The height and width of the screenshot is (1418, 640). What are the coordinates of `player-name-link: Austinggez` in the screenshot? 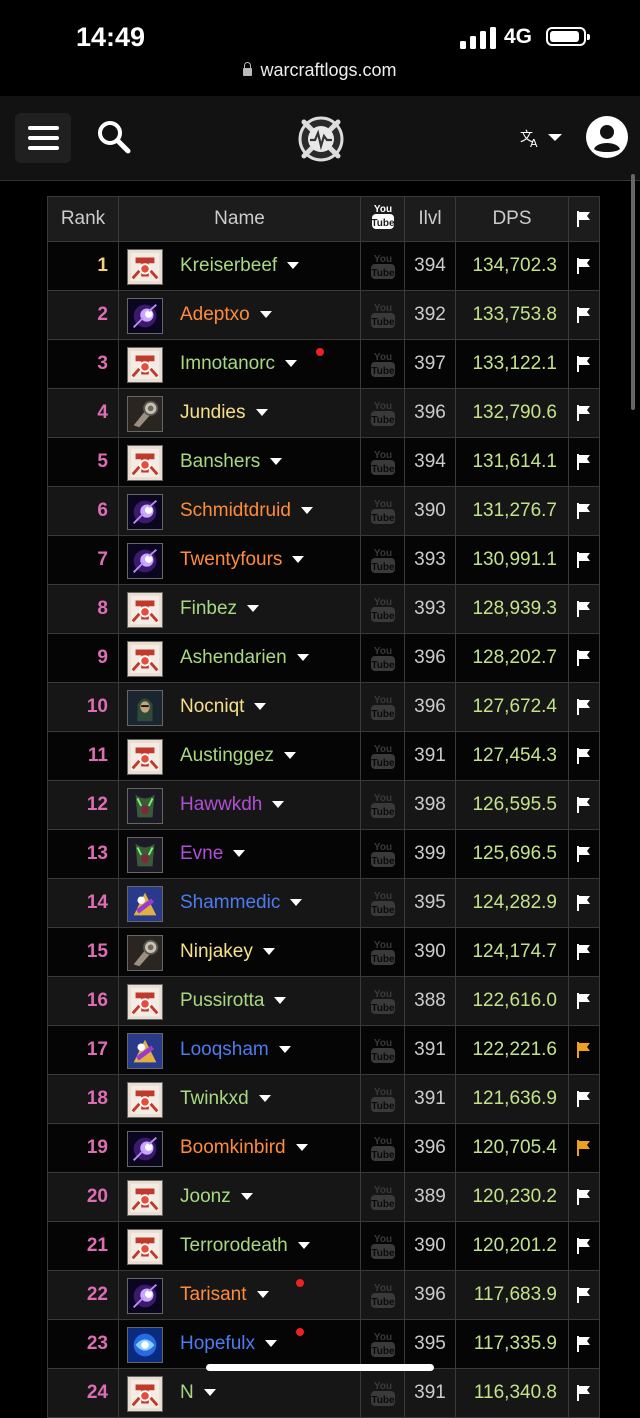 It's located at (238, 756).